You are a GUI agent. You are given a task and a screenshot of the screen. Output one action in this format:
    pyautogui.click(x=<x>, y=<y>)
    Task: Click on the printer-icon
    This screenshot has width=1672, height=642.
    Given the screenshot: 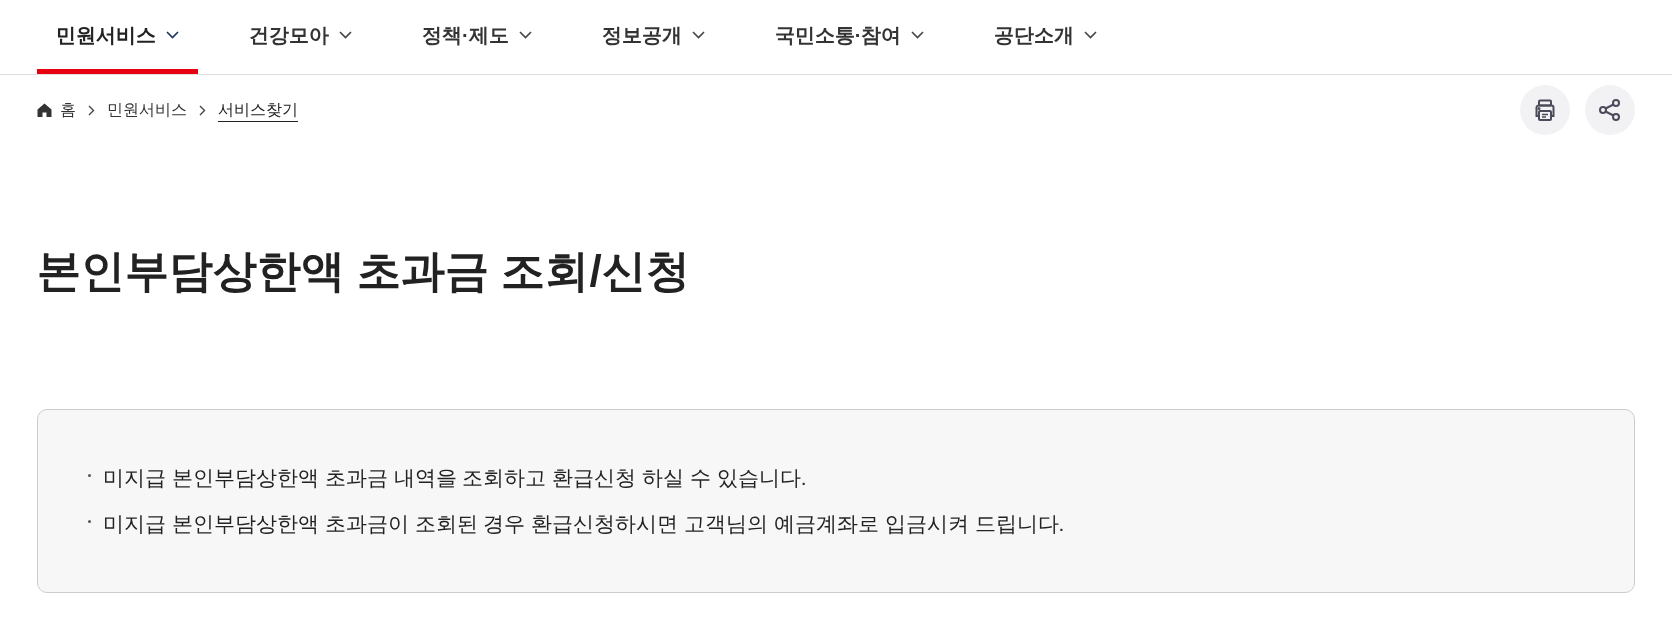 What is the action you would take?
    pyautogui.click(x=1545, y=110)
    